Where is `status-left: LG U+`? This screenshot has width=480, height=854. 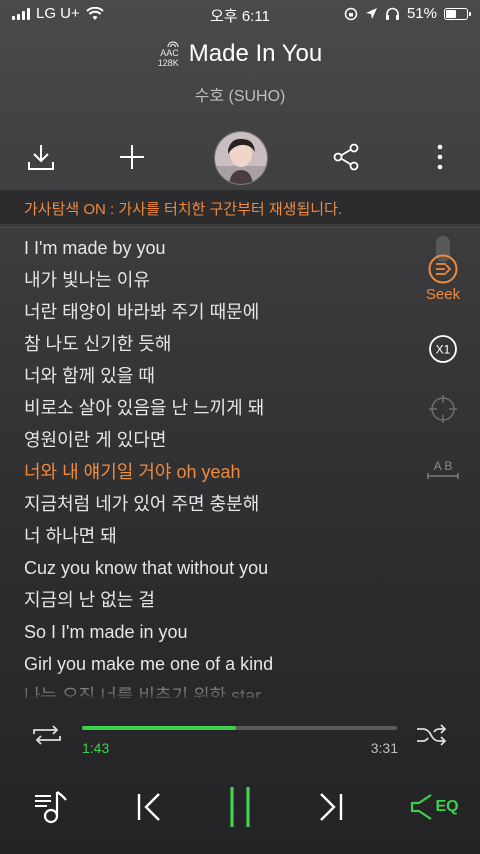 status-left: LG U+ is located at coordinates (58, 13).